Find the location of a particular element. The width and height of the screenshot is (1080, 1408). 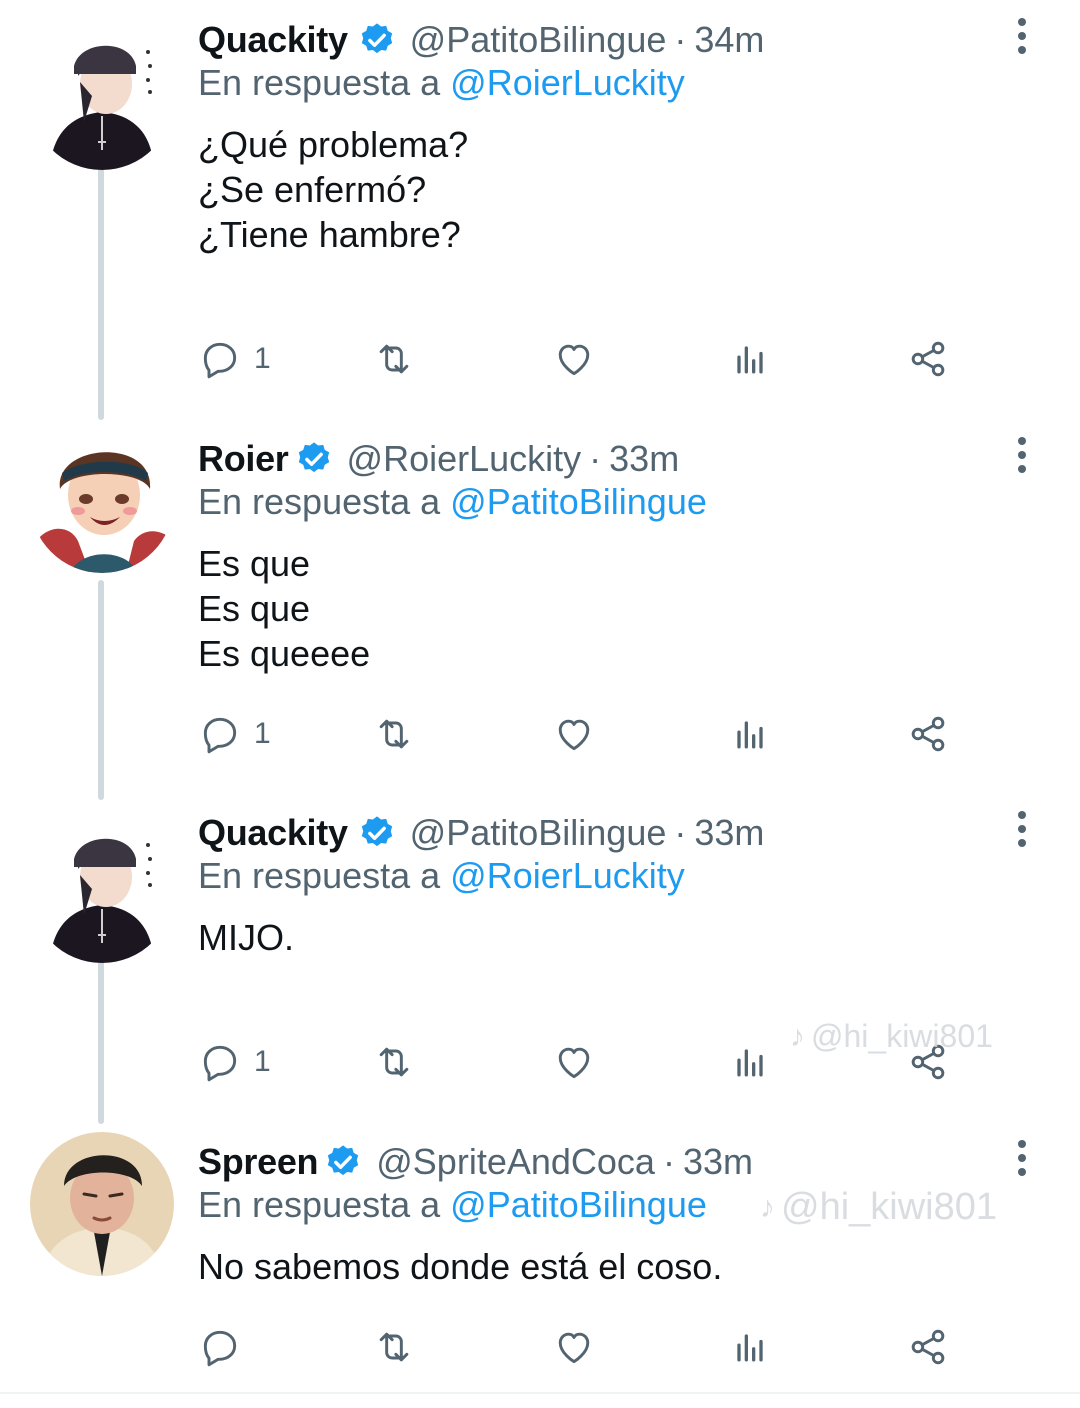

author-name: Spreen is located at coordinates (258, 1162).